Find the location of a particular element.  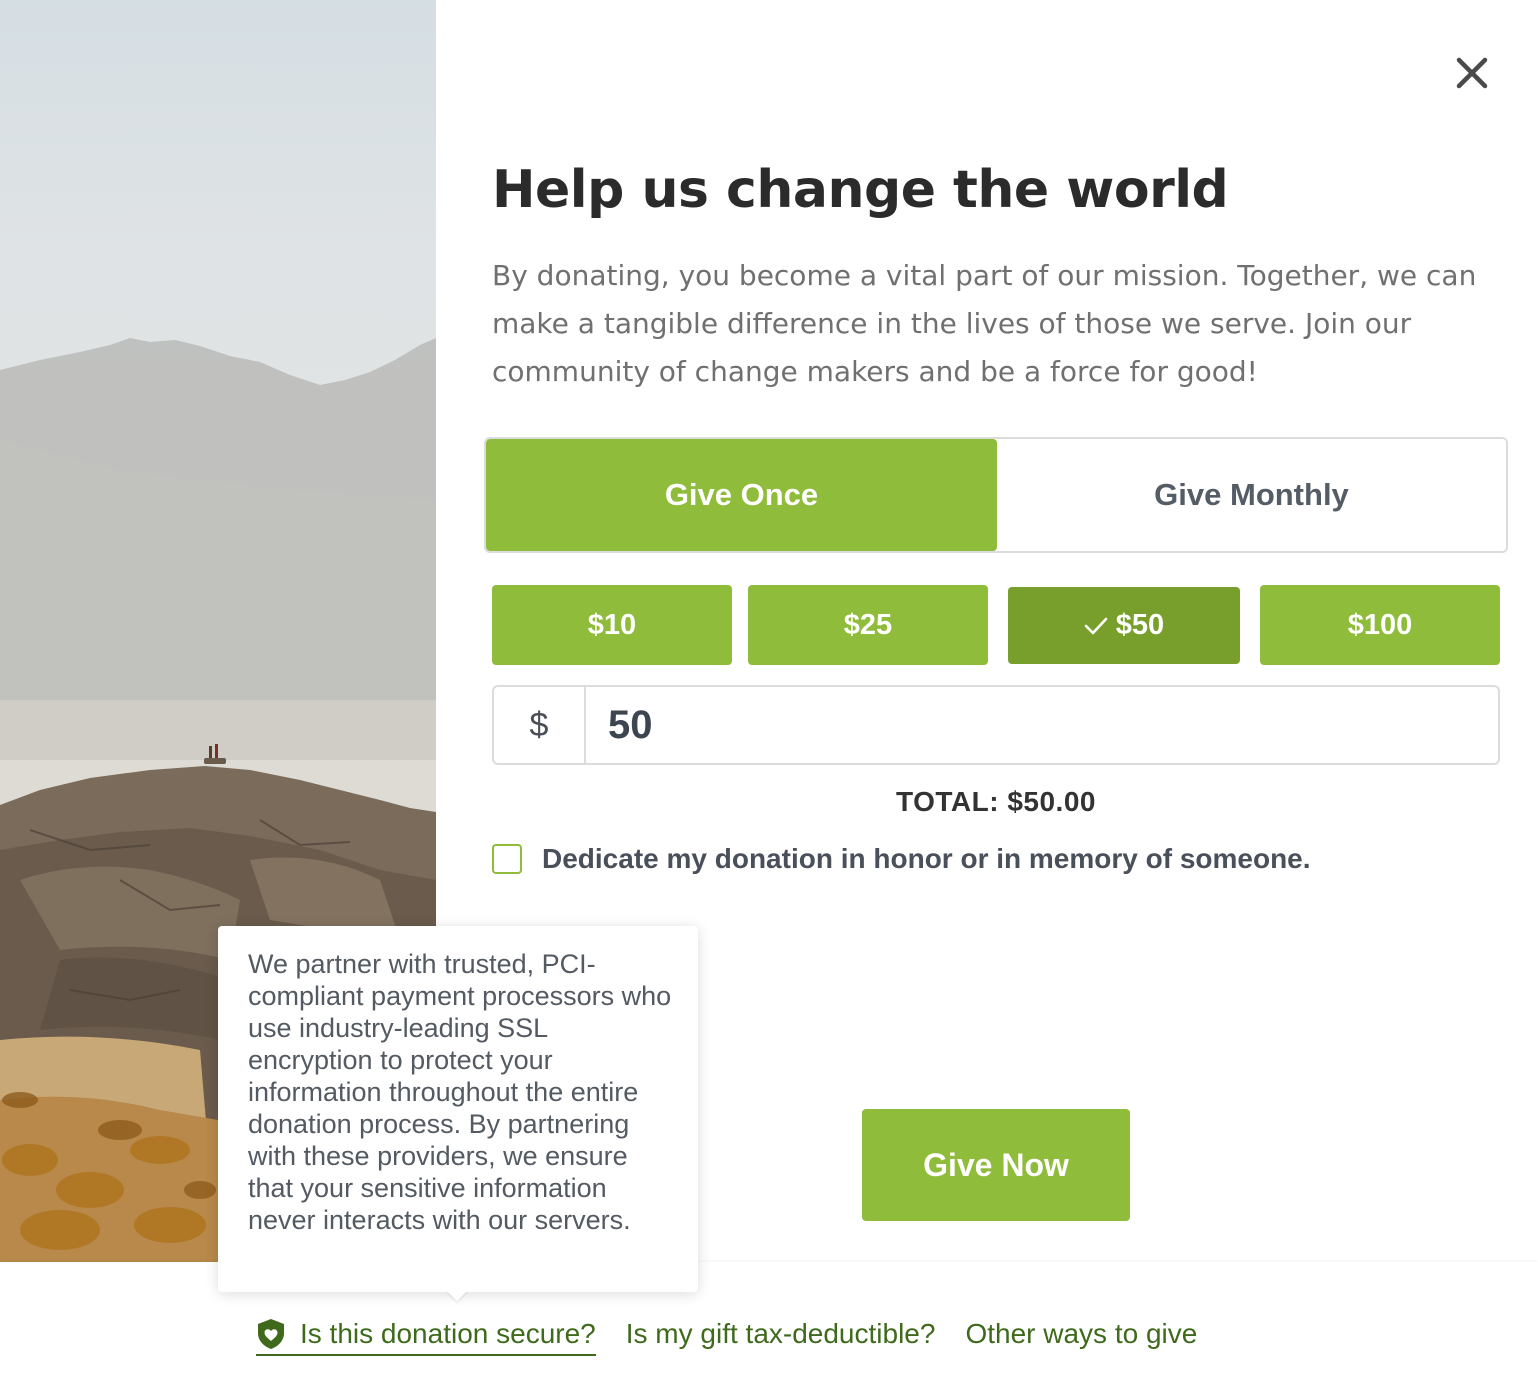

tooltip-arrow is located at coordinates (457, 1295).